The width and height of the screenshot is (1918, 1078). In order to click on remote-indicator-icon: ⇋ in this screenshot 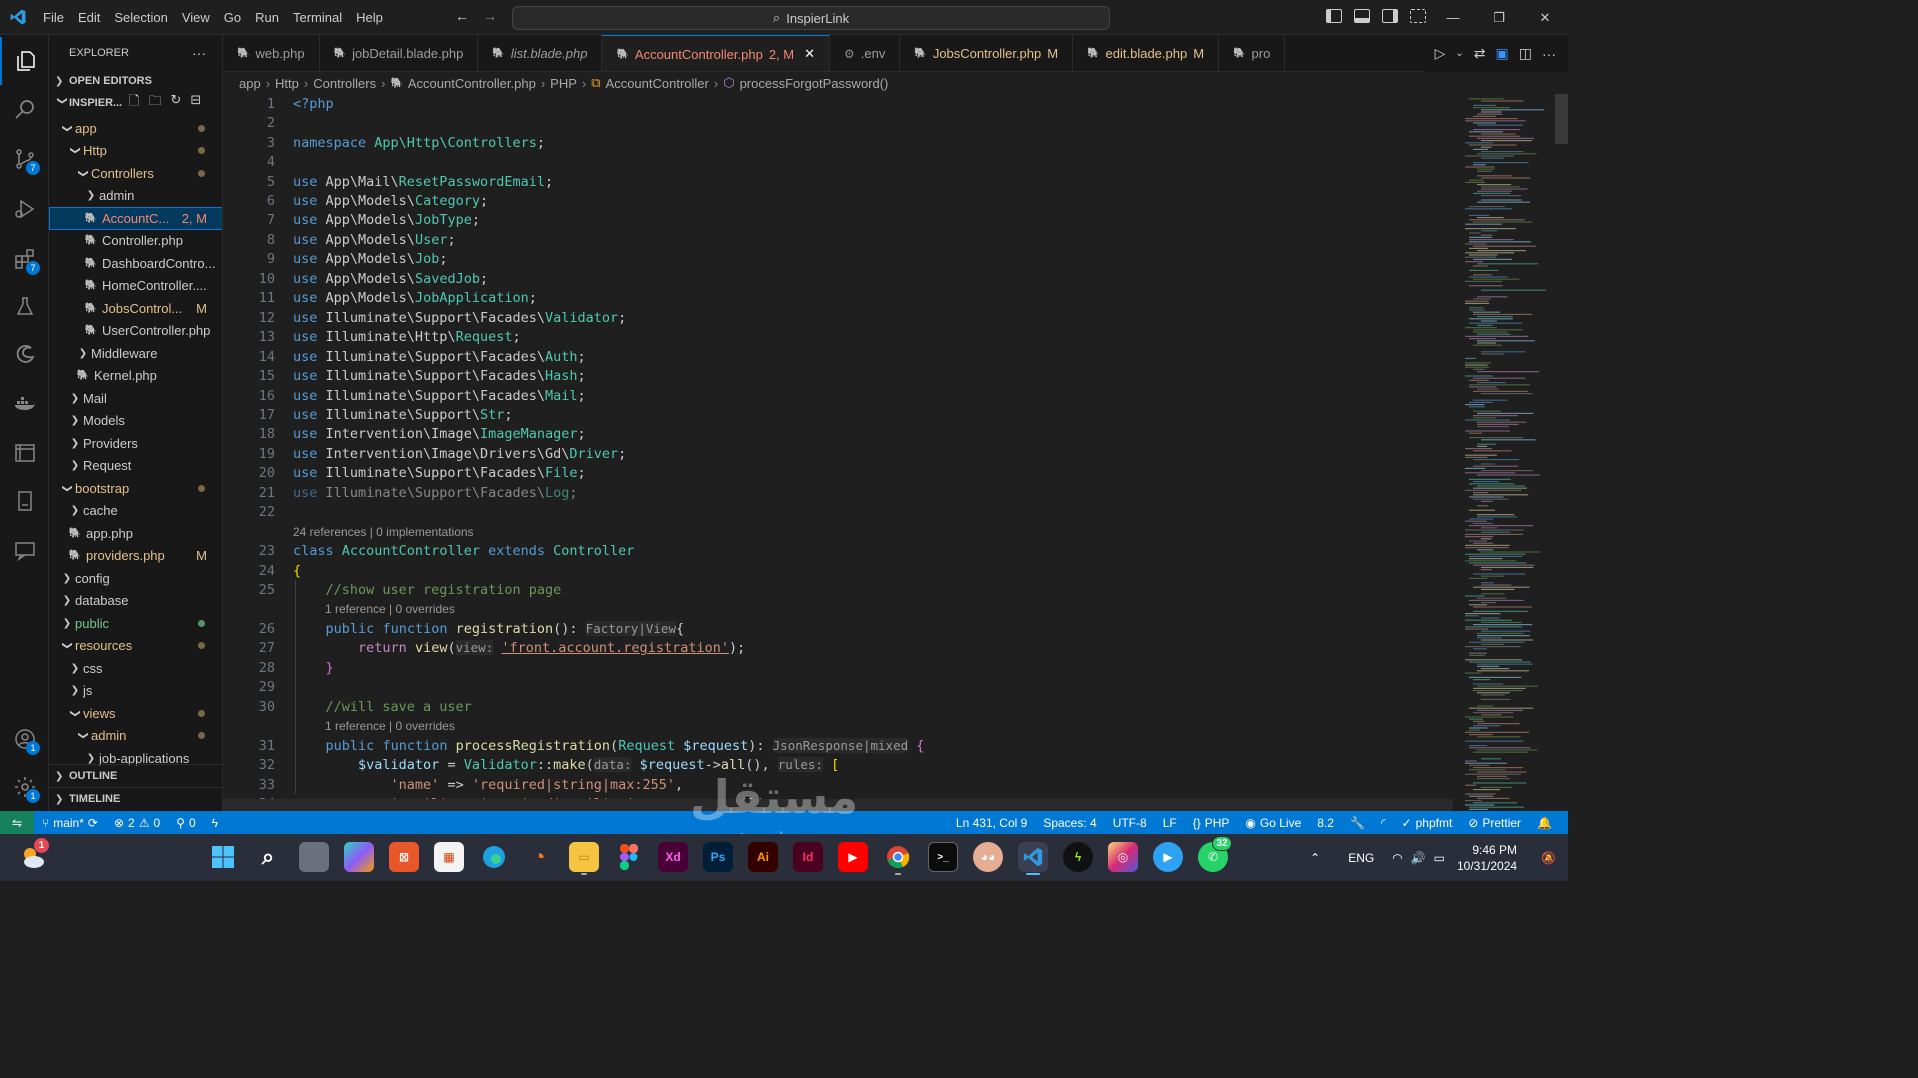, I will do `click(17, 822)`.